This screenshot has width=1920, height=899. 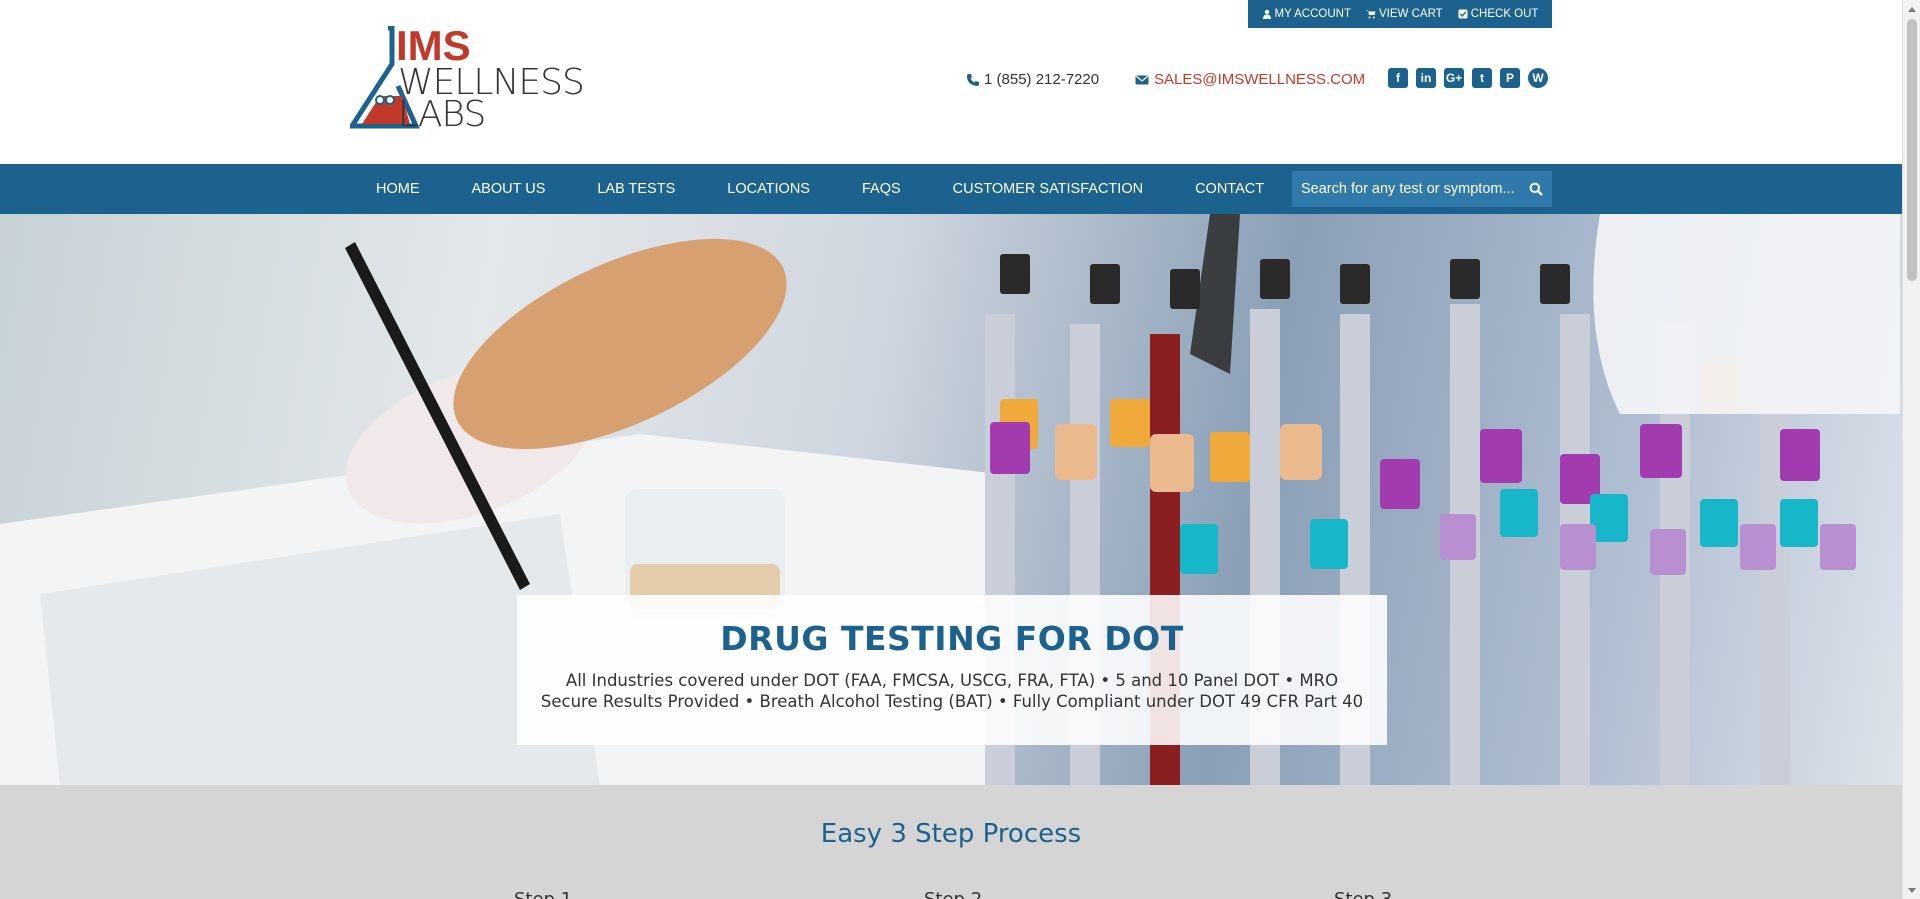 What do you see at coordinates (398, 189) in the screenshot?
I see `nav-item-home: HOME` at bounding box center [398, 189].